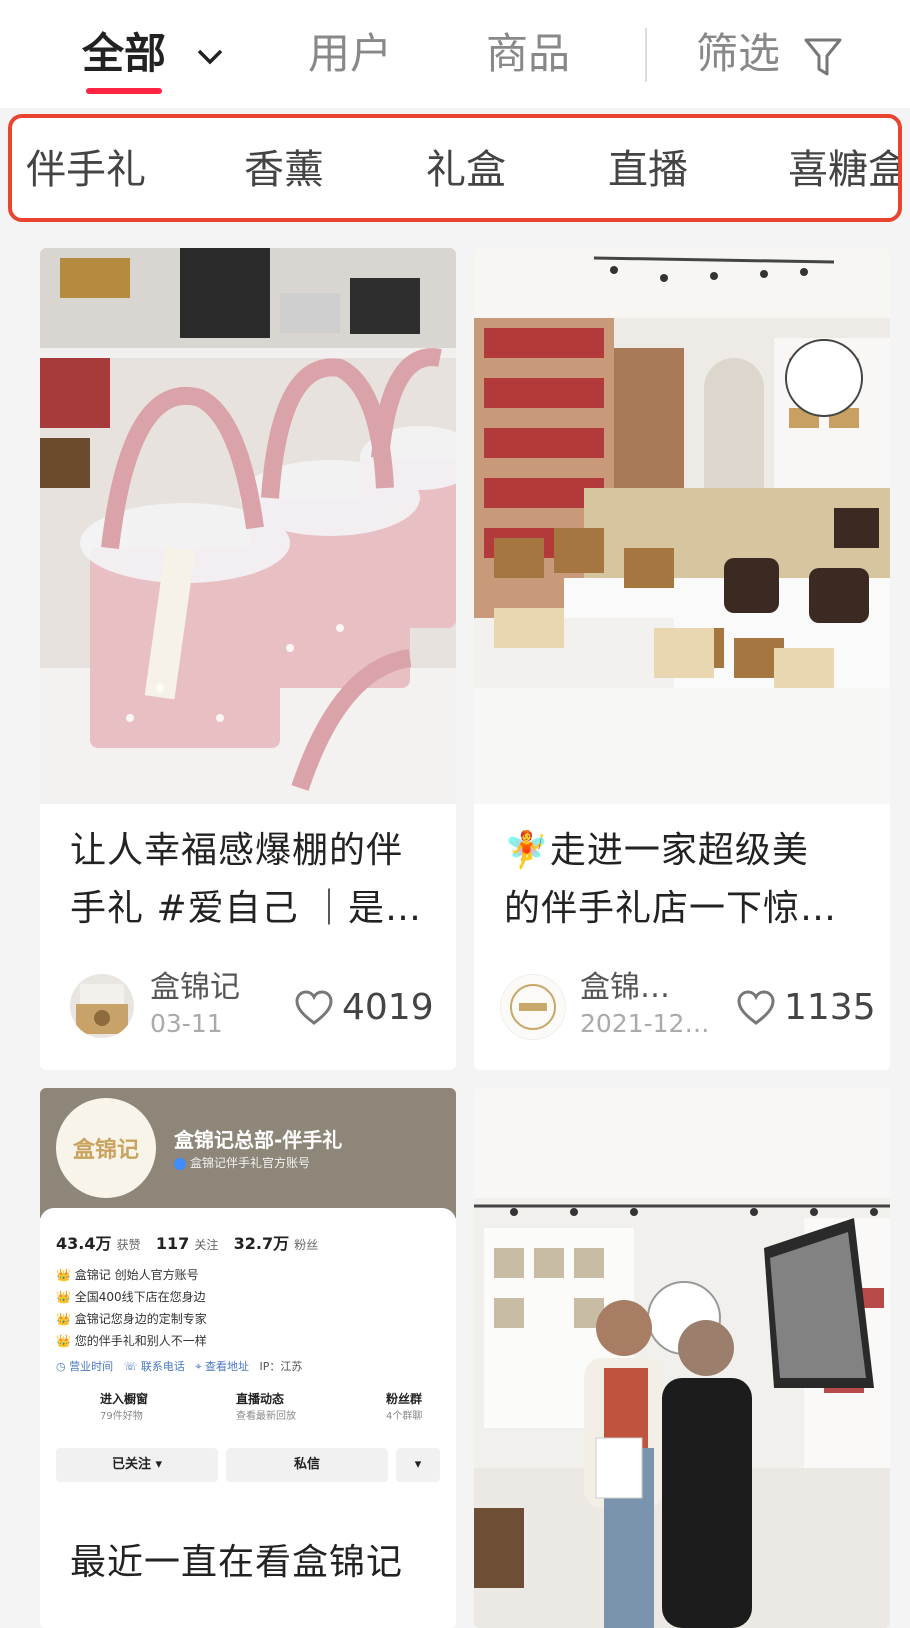 The height and width of the screenshot is (1628, 910). I want to click on like-count: 1135, so click(830, 1007).